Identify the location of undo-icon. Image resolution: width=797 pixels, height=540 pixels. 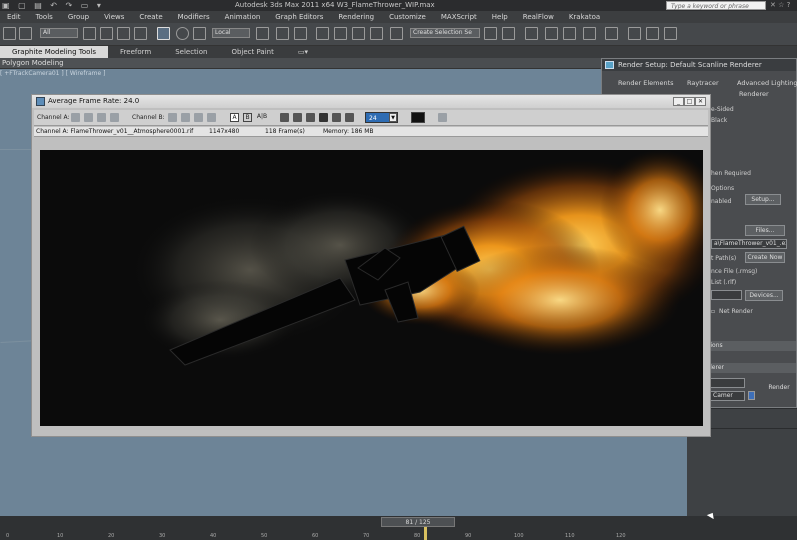
(9, 33).